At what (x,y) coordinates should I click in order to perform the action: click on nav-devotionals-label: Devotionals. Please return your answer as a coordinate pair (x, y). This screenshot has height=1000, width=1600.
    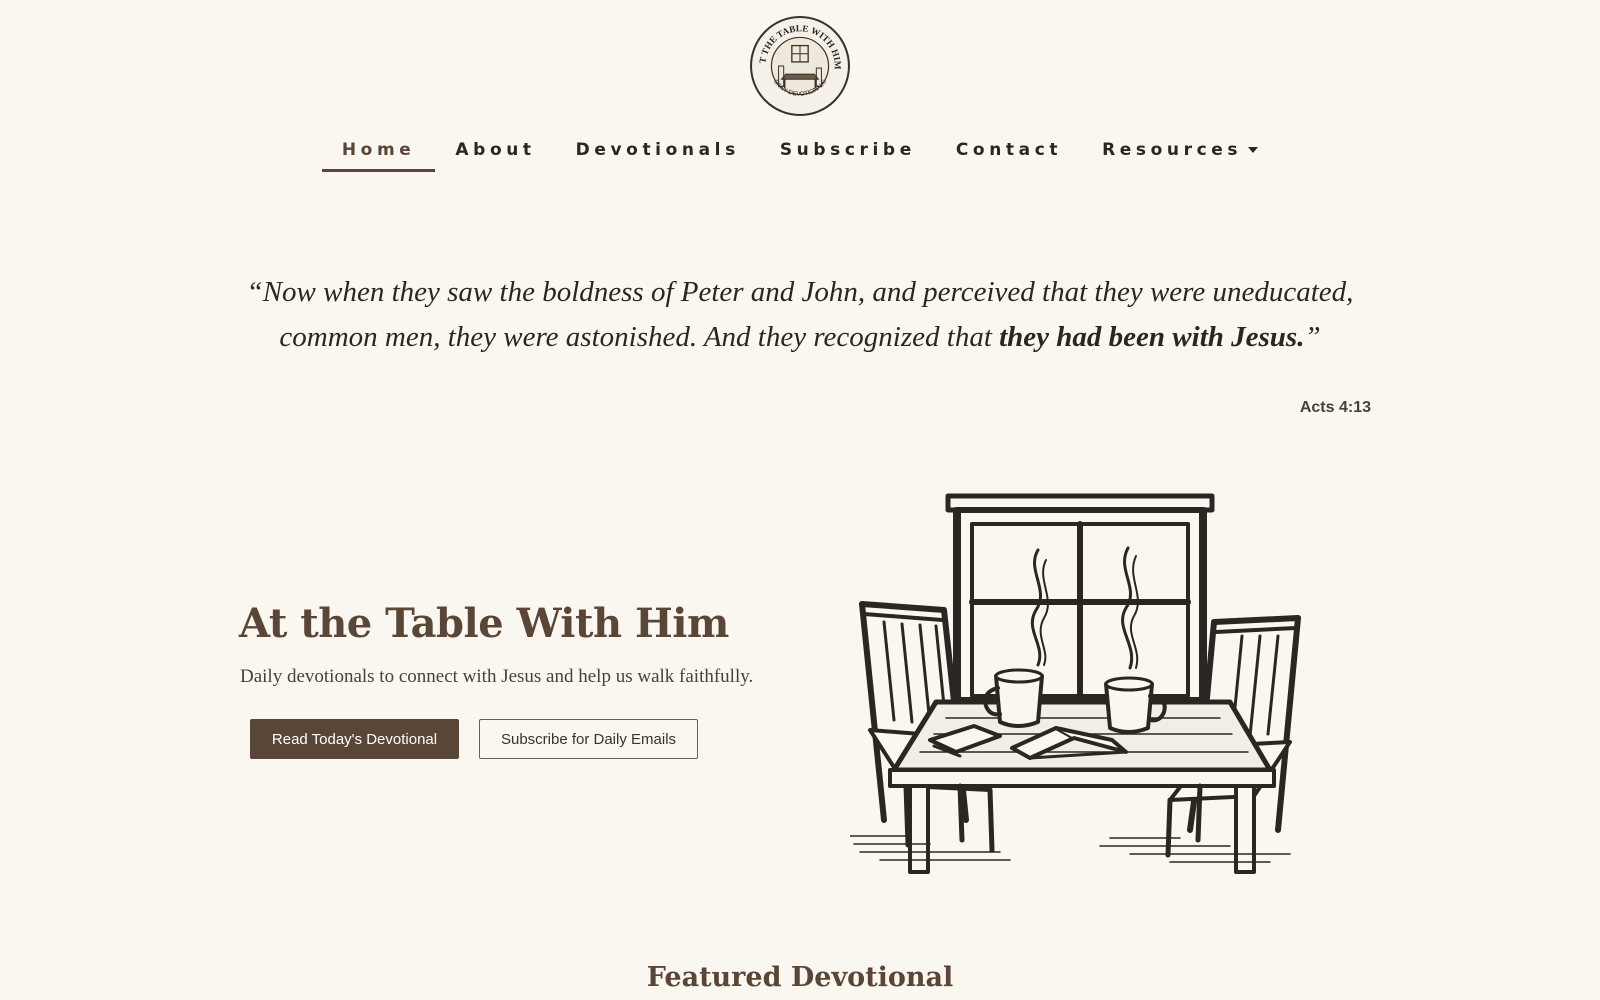
    Looking at the image, I should click on (657, 150).